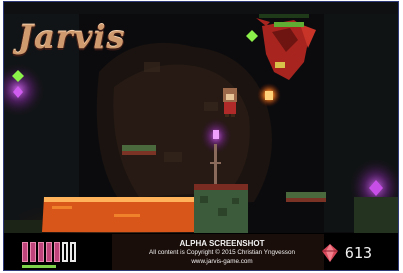 The image size is (403, 273). I want to click on caption-url: www.jarvis-game.com, so click(222, 261).